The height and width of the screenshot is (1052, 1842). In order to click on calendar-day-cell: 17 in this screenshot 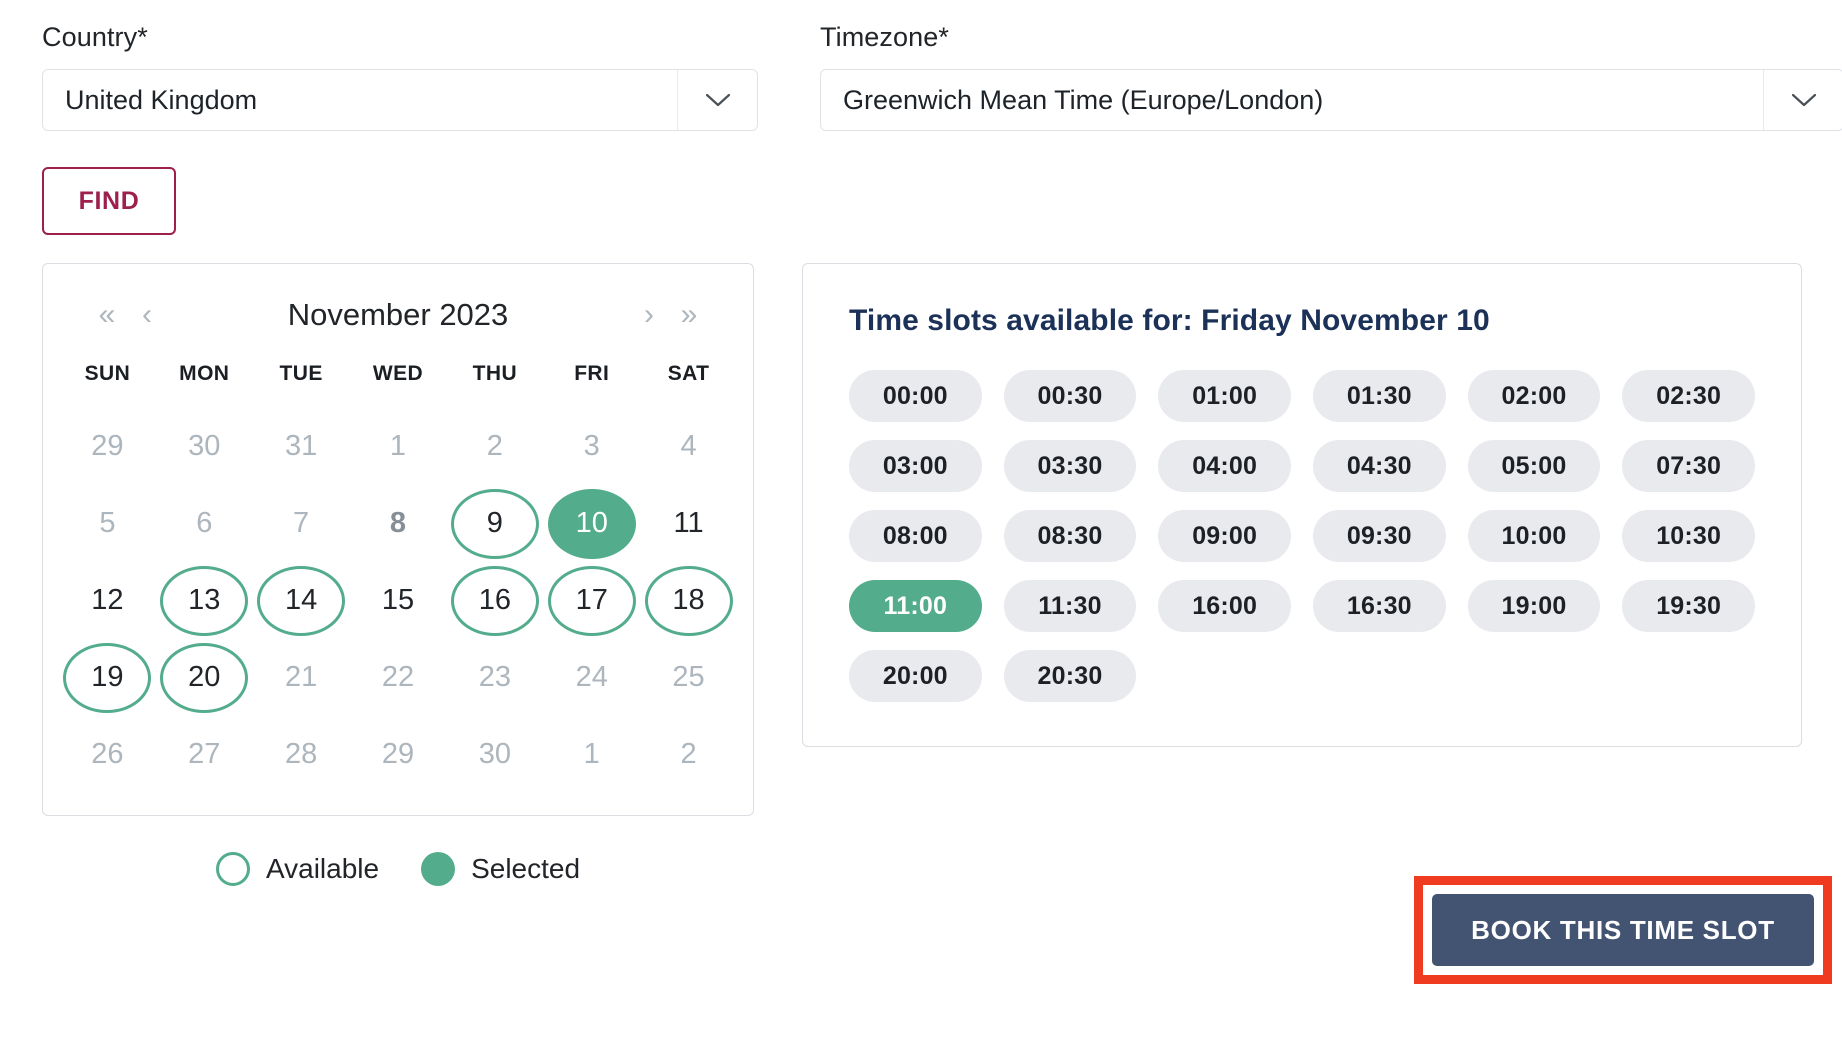, I will do `click(591, 600)`.